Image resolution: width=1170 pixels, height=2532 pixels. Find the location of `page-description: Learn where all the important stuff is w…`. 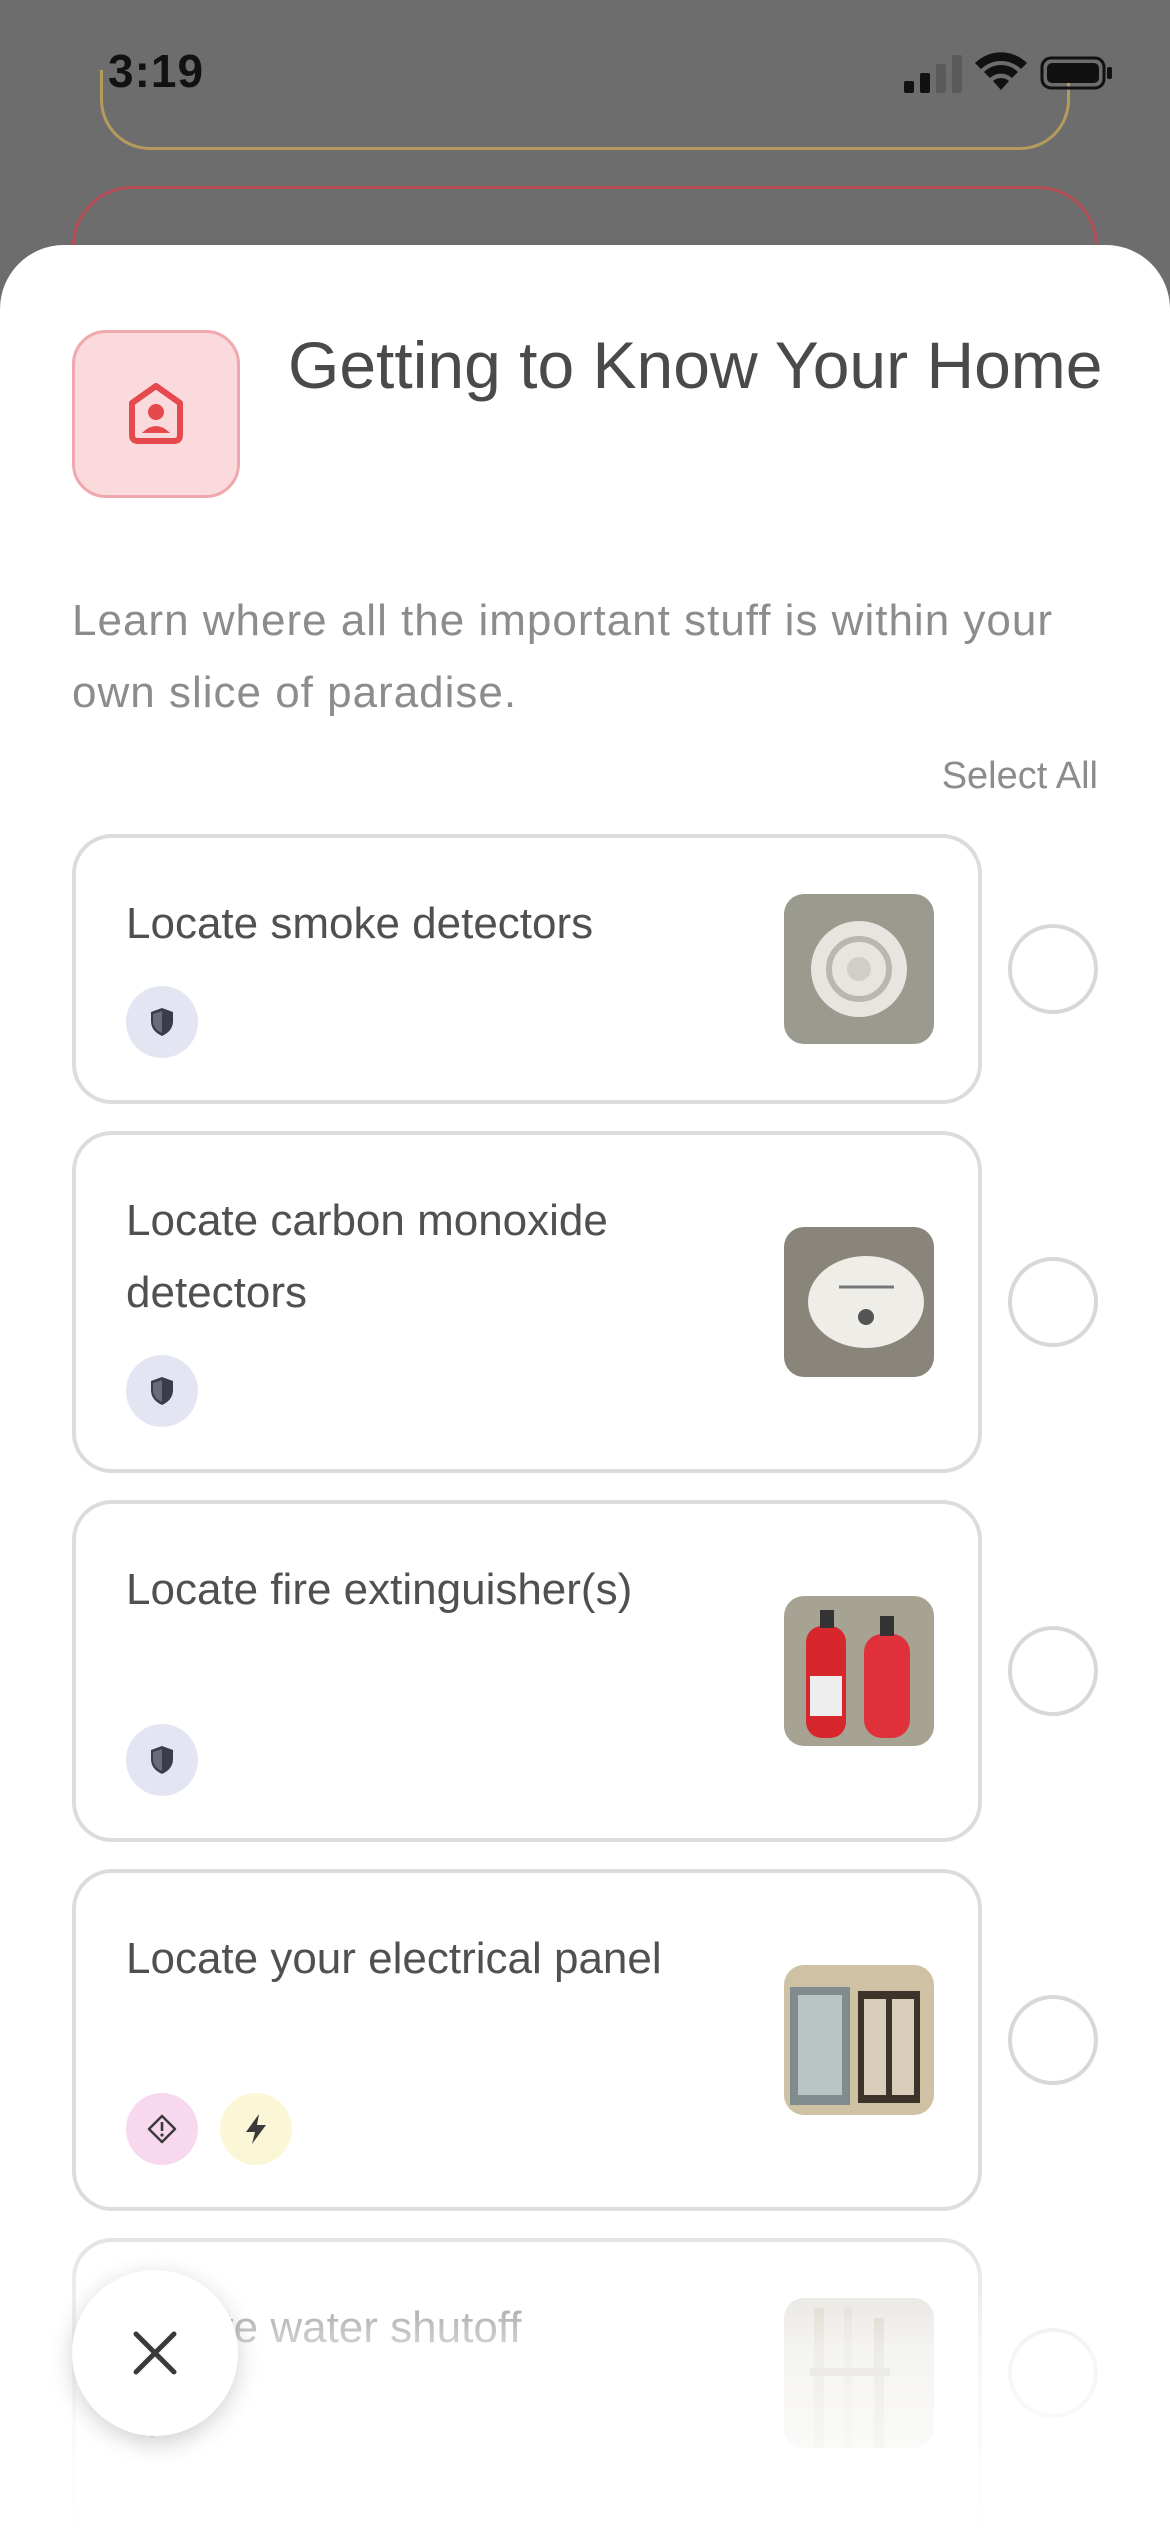

page-description: Learn where all the important stuff is w… is located at coordinates (562, 656).